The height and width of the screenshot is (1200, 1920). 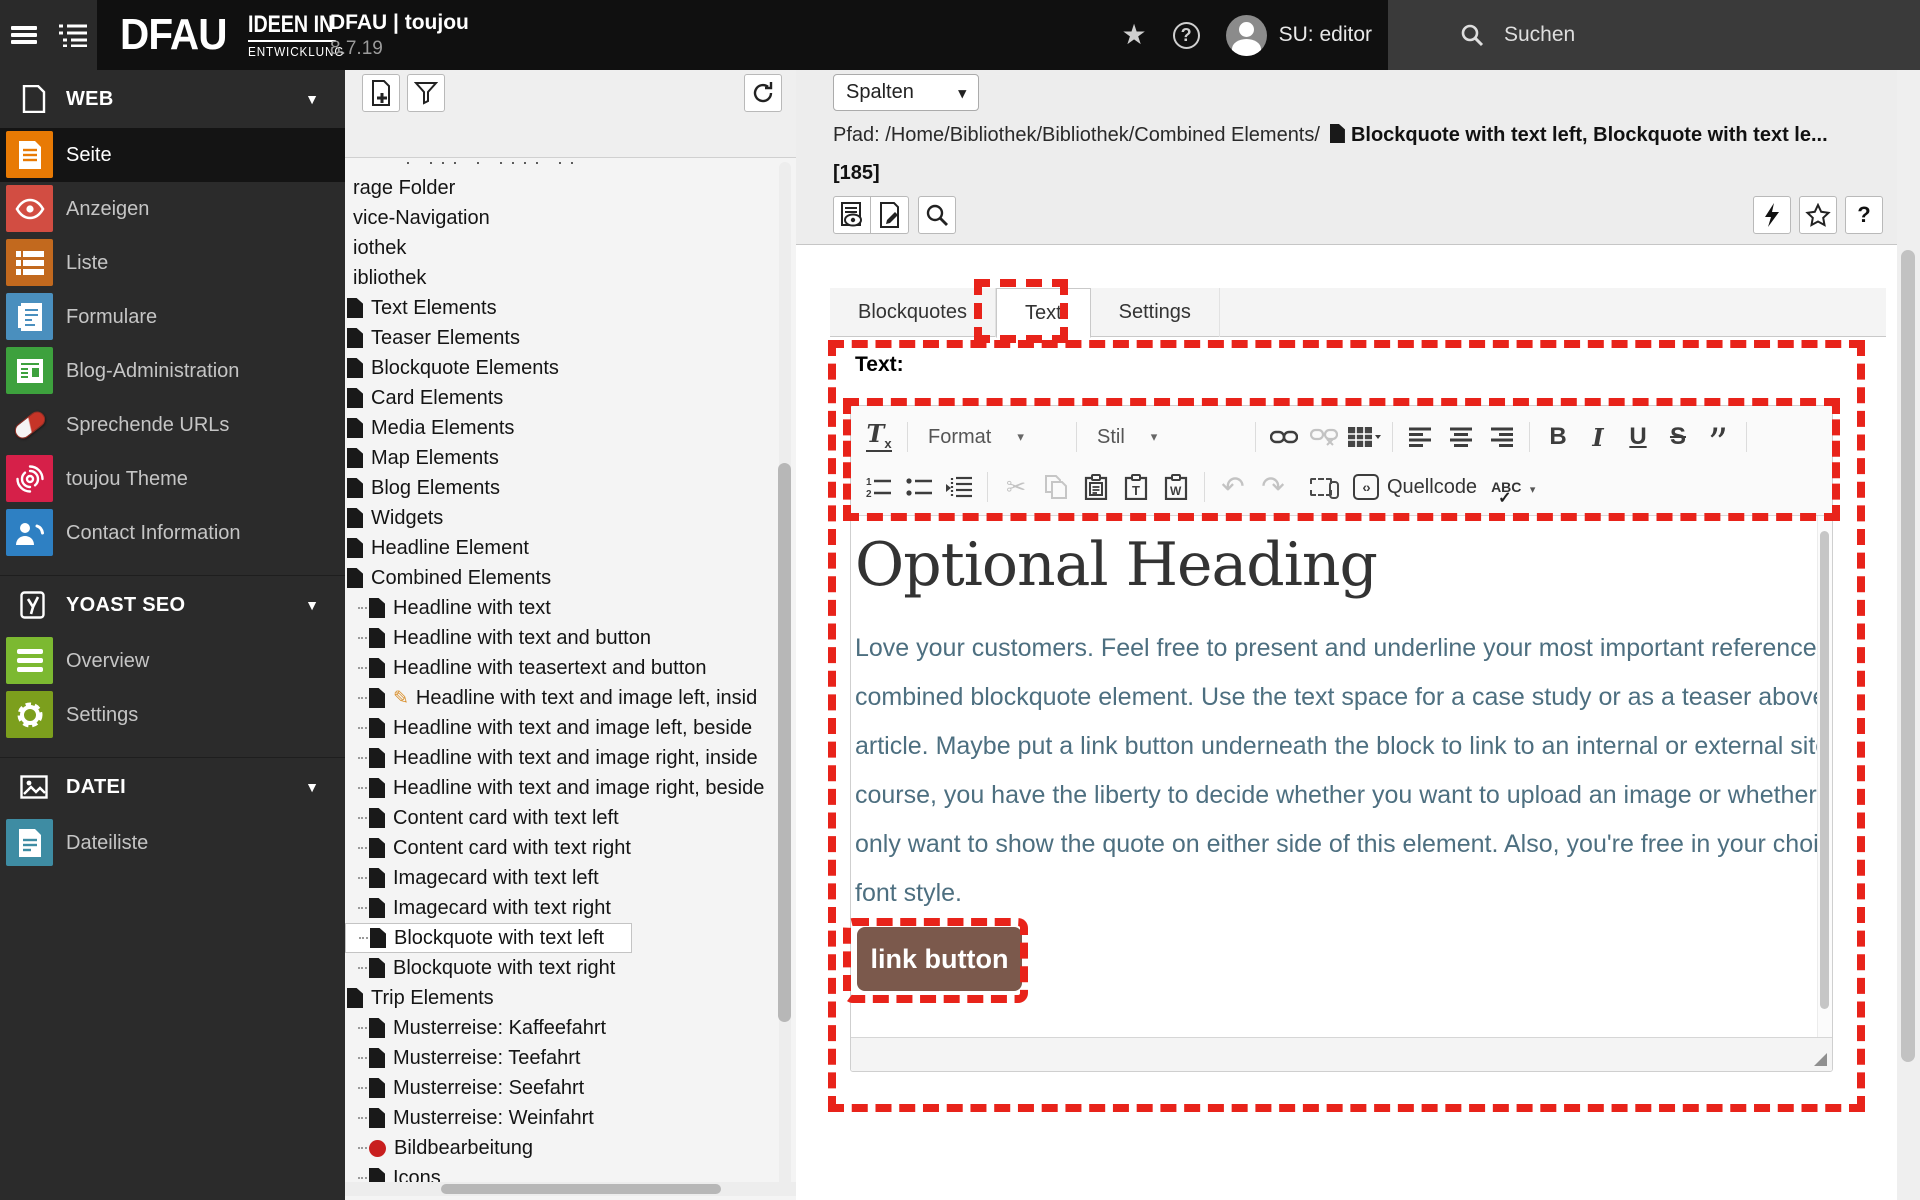 What do you see at coordinates (1155, 312) in the screenshot?
I see `tab-settings: Settings` at bounding box center [1155, 312].